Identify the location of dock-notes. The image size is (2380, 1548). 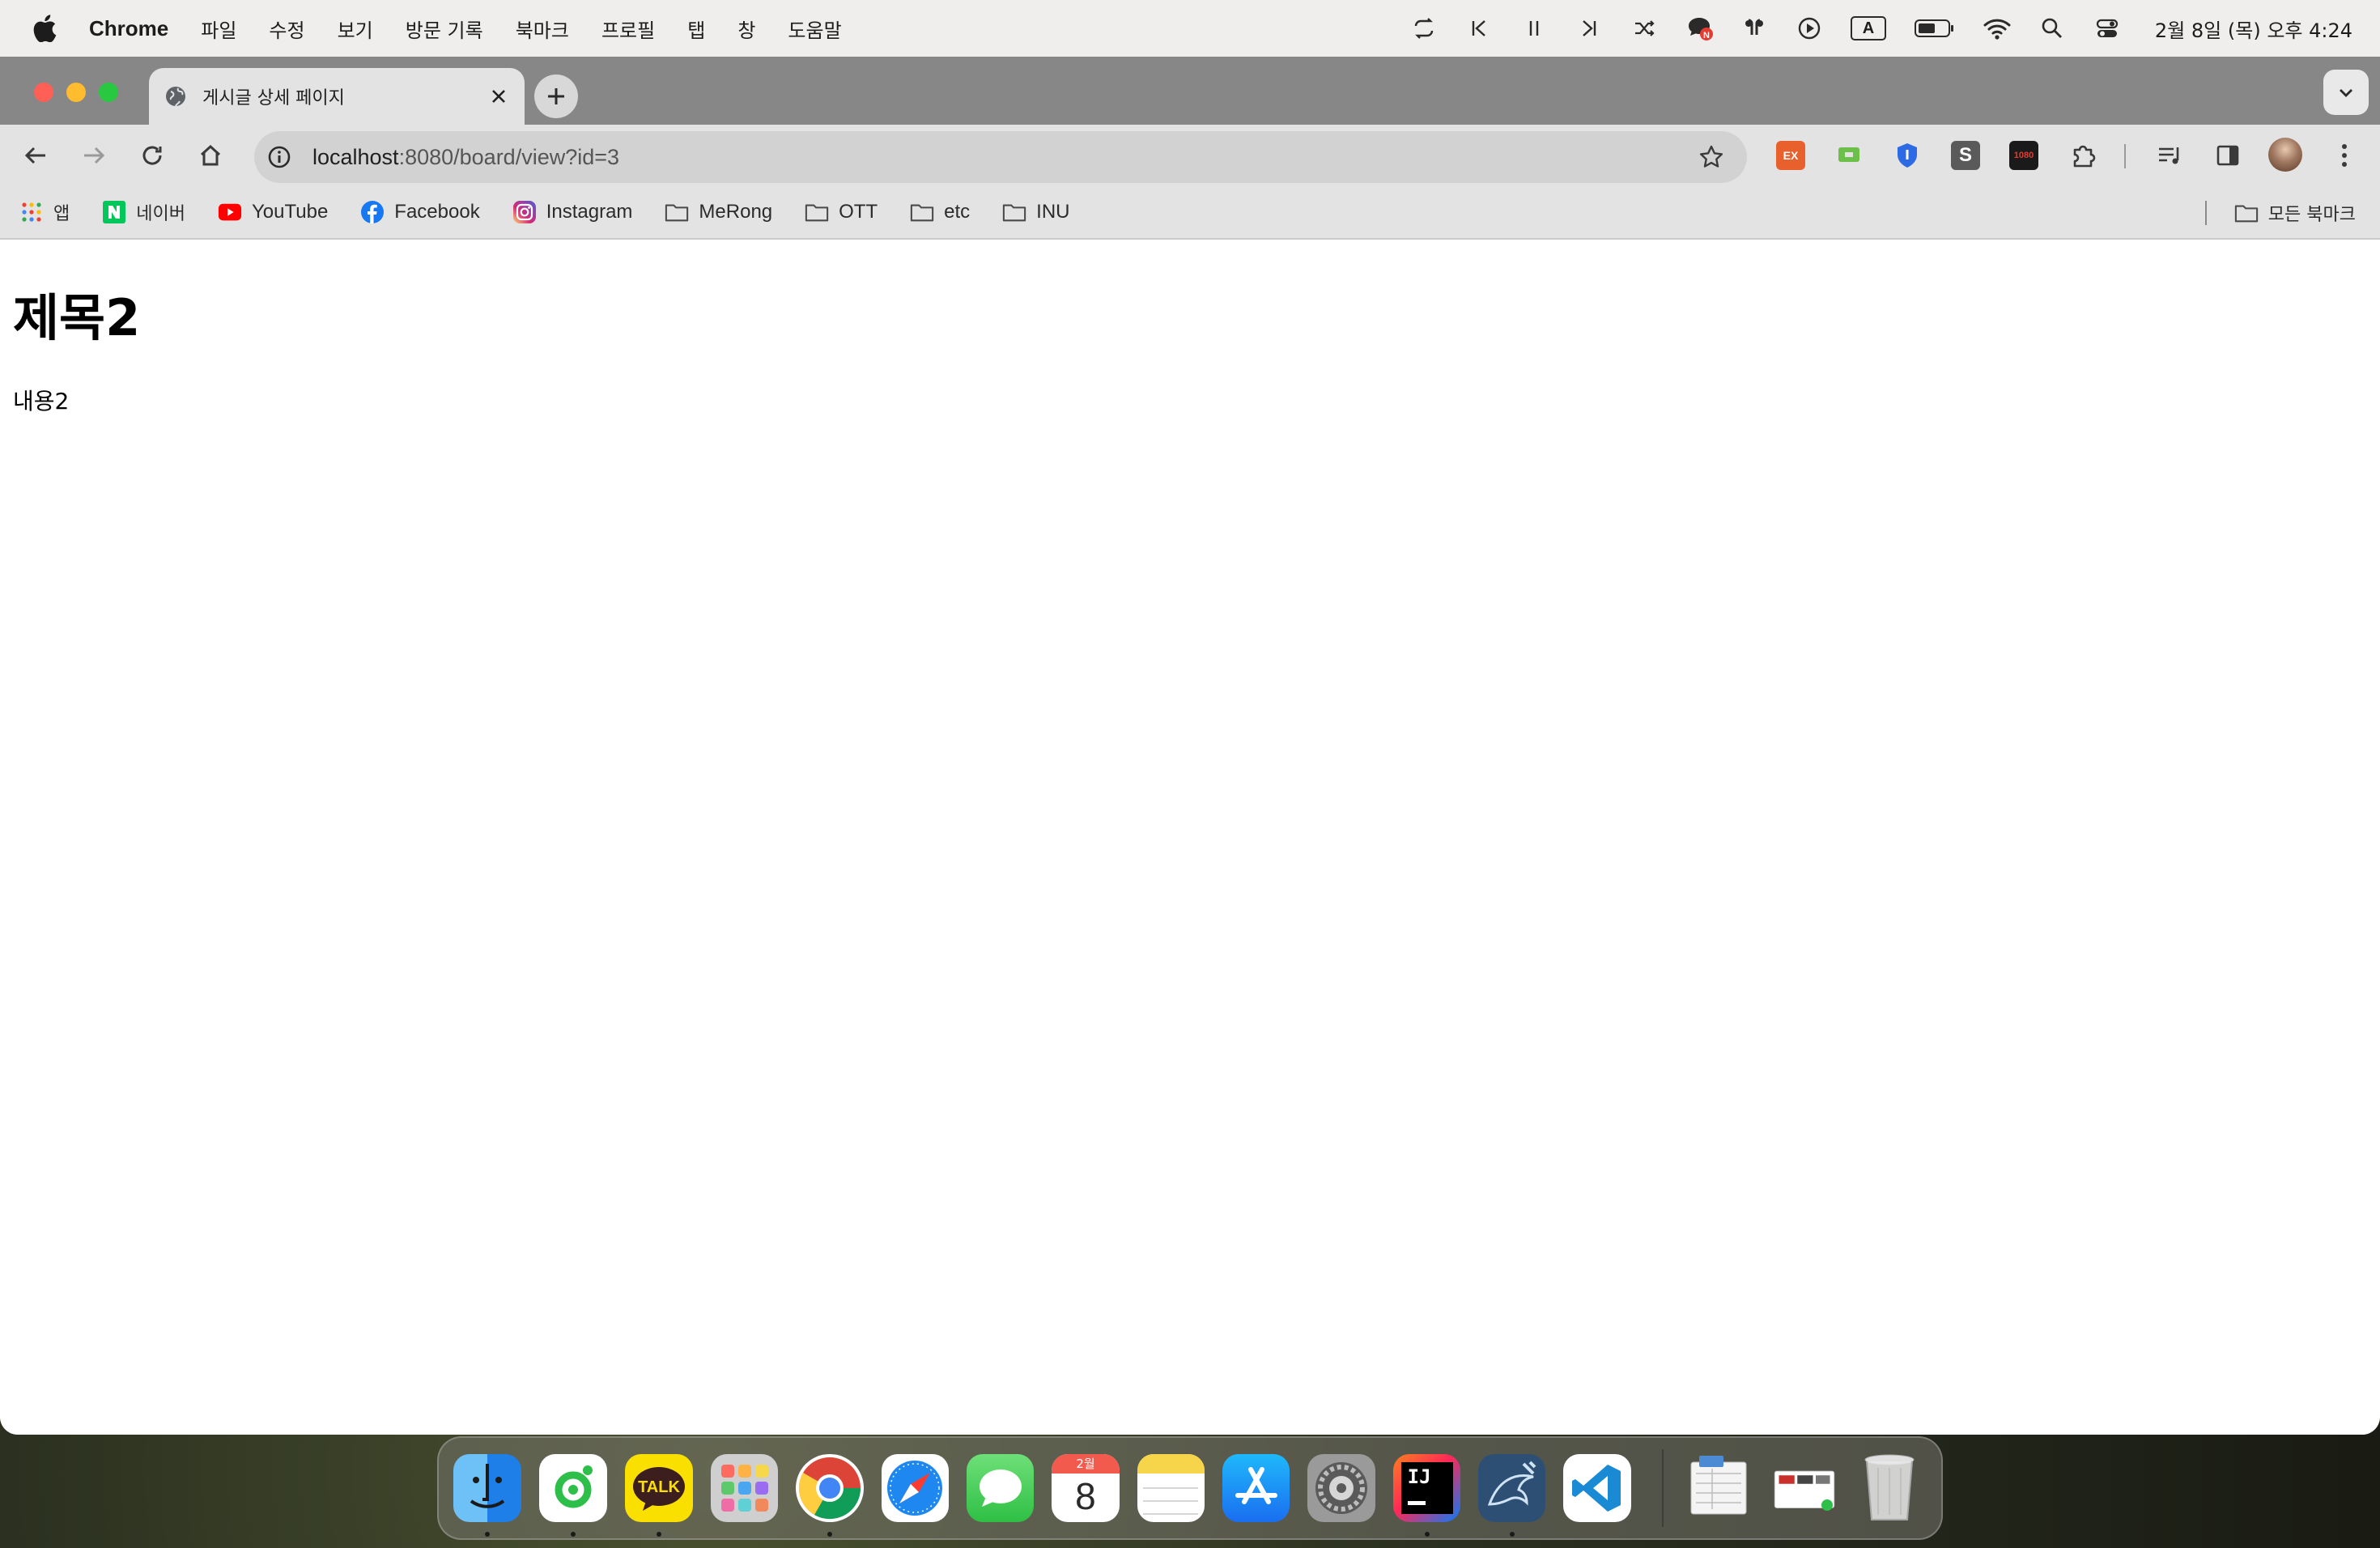
(1171, 1488).